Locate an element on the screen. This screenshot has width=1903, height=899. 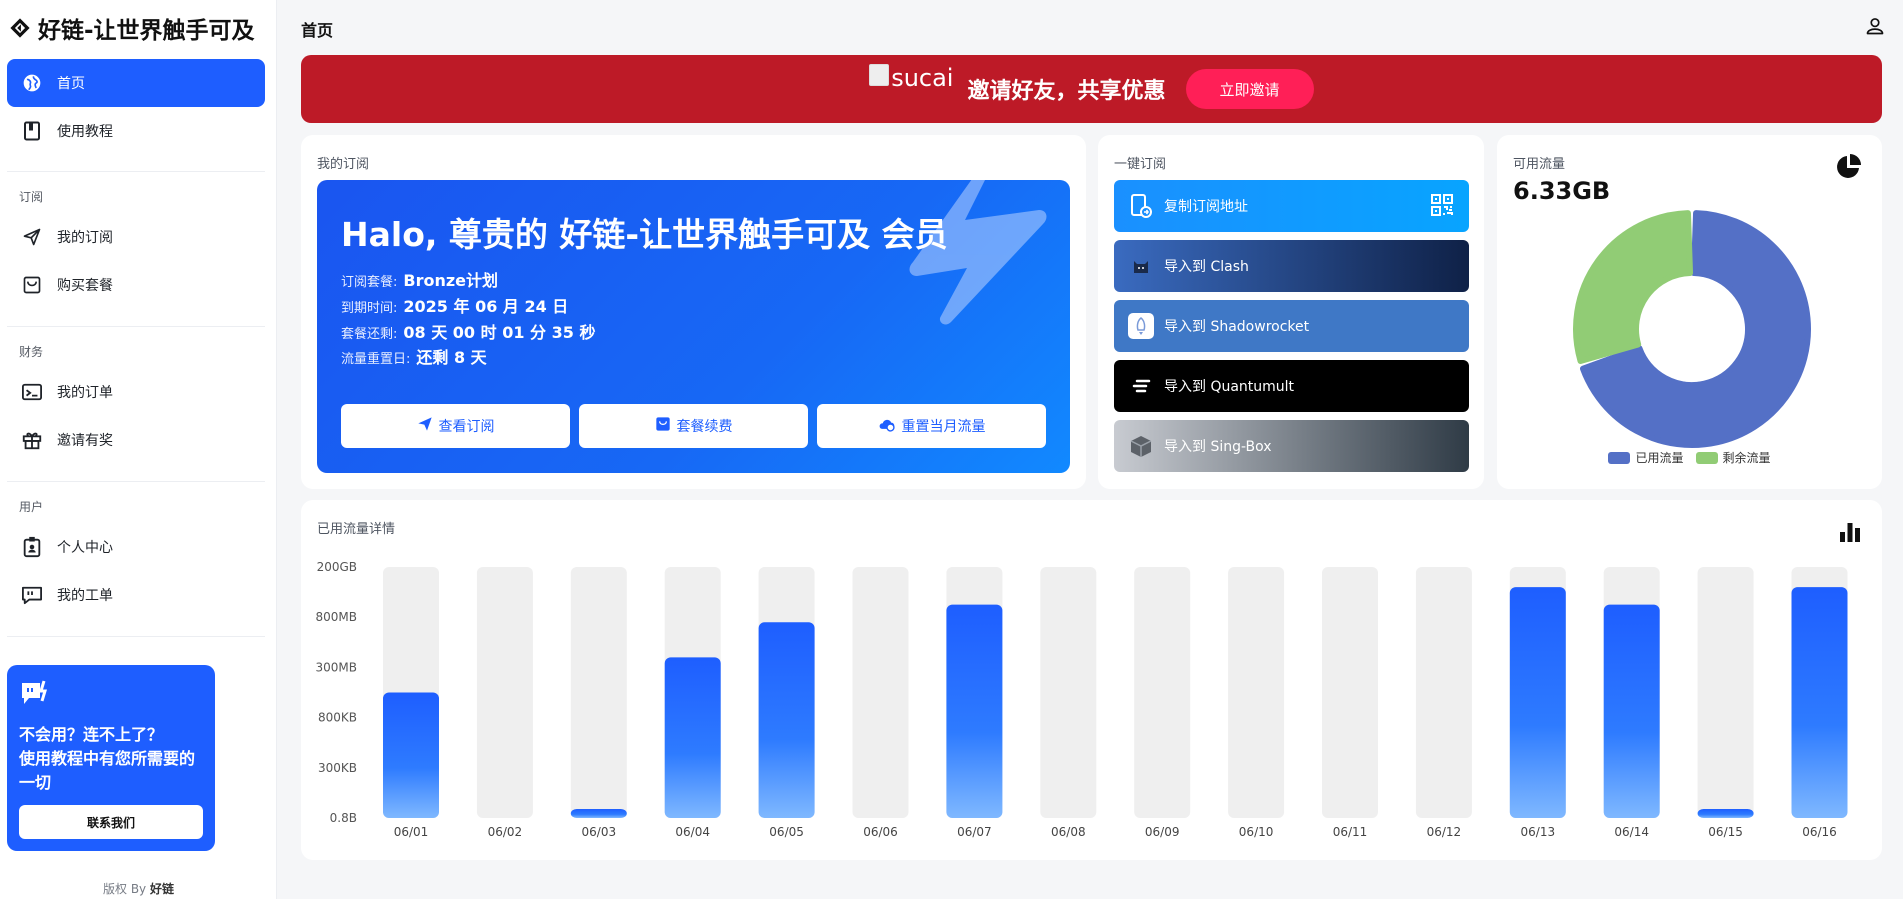
brand: 好链-让世界触手可及 is located at coordinates (131, 28).